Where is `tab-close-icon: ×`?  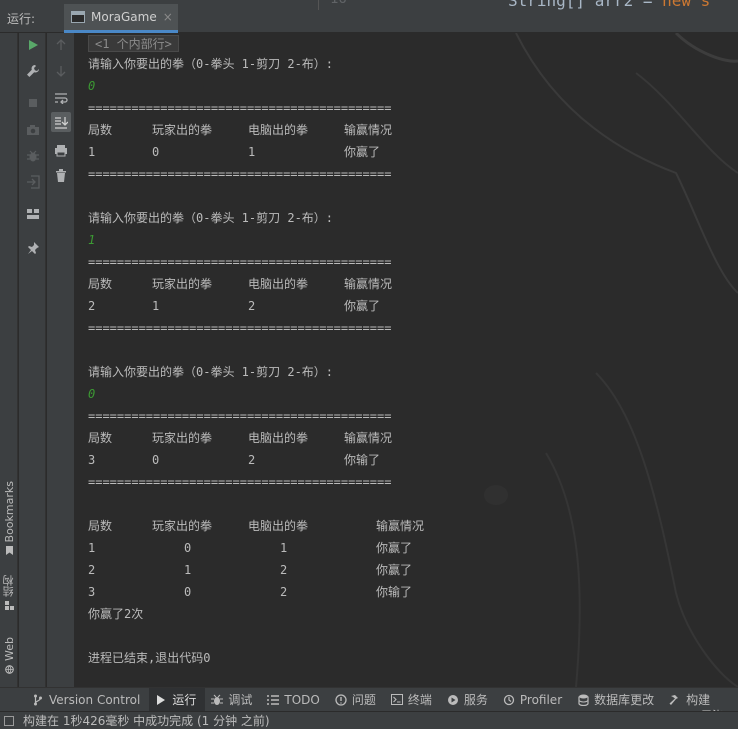
tab-close-icon: × is located at coordinates (168, 17).